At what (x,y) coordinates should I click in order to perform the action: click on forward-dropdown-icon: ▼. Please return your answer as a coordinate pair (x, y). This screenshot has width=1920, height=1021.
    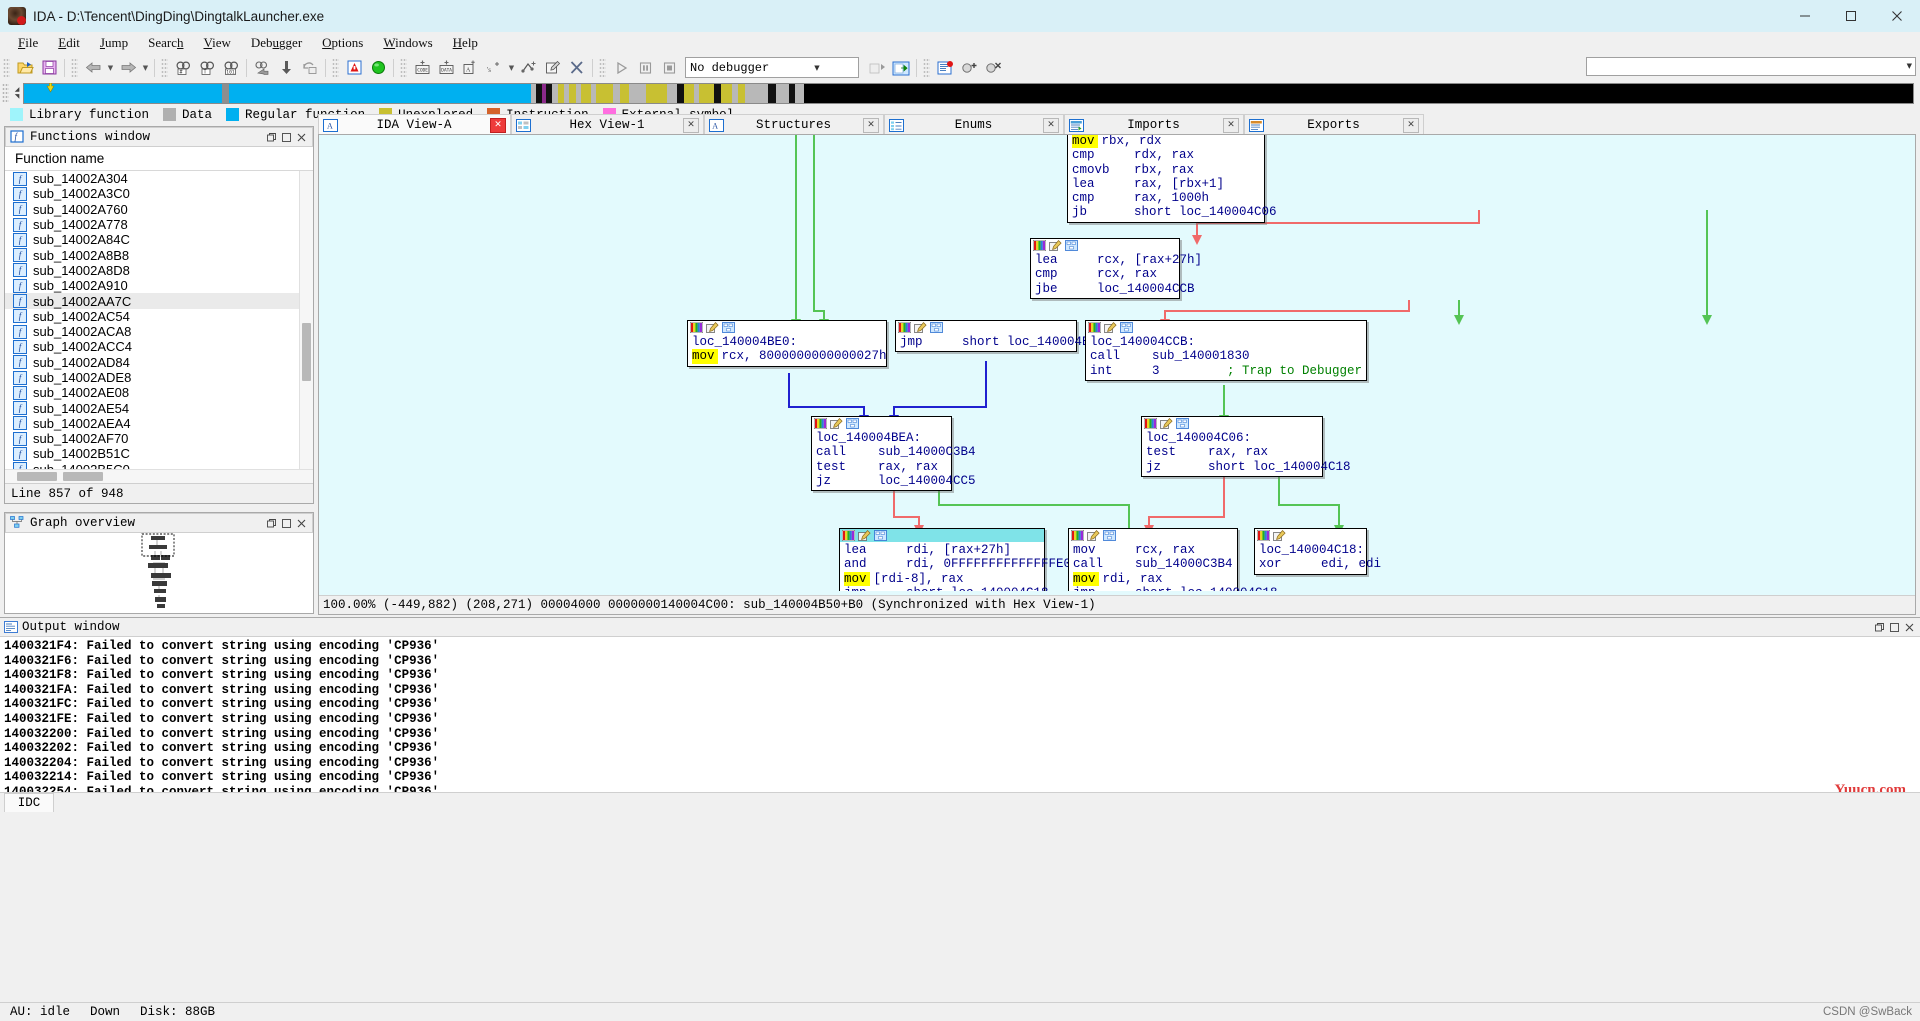
    Looking at the image, I should click on (145, 68).